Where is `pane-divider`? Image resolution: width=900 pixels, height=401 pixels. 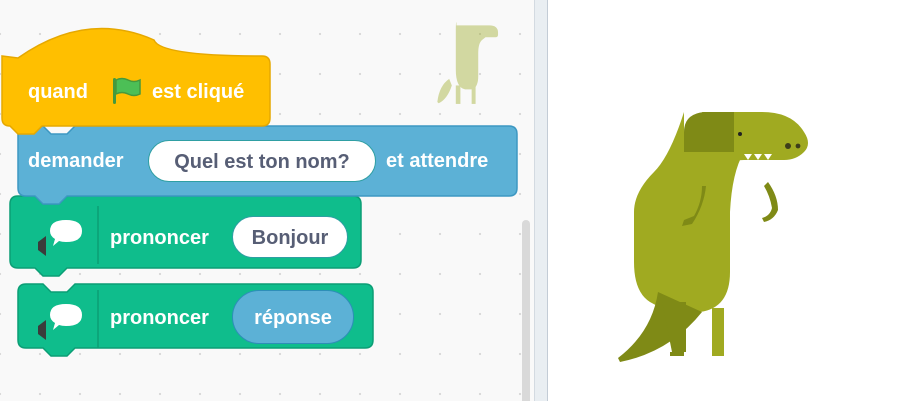 pane-divider is located at coordinates (541, 200).